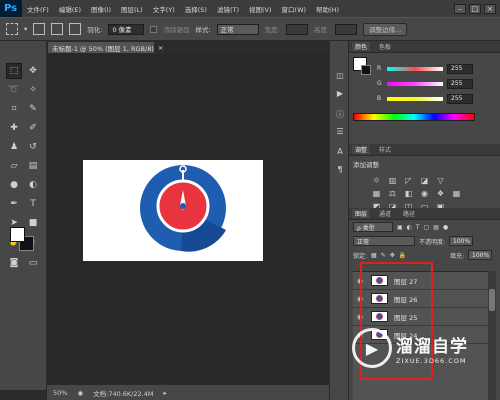 This screenshot has width=500, height=400. What do you see at coordinates (14, 185) in the screenshot?
I see `blur-icon: ●` at bounding box center [14, 185].